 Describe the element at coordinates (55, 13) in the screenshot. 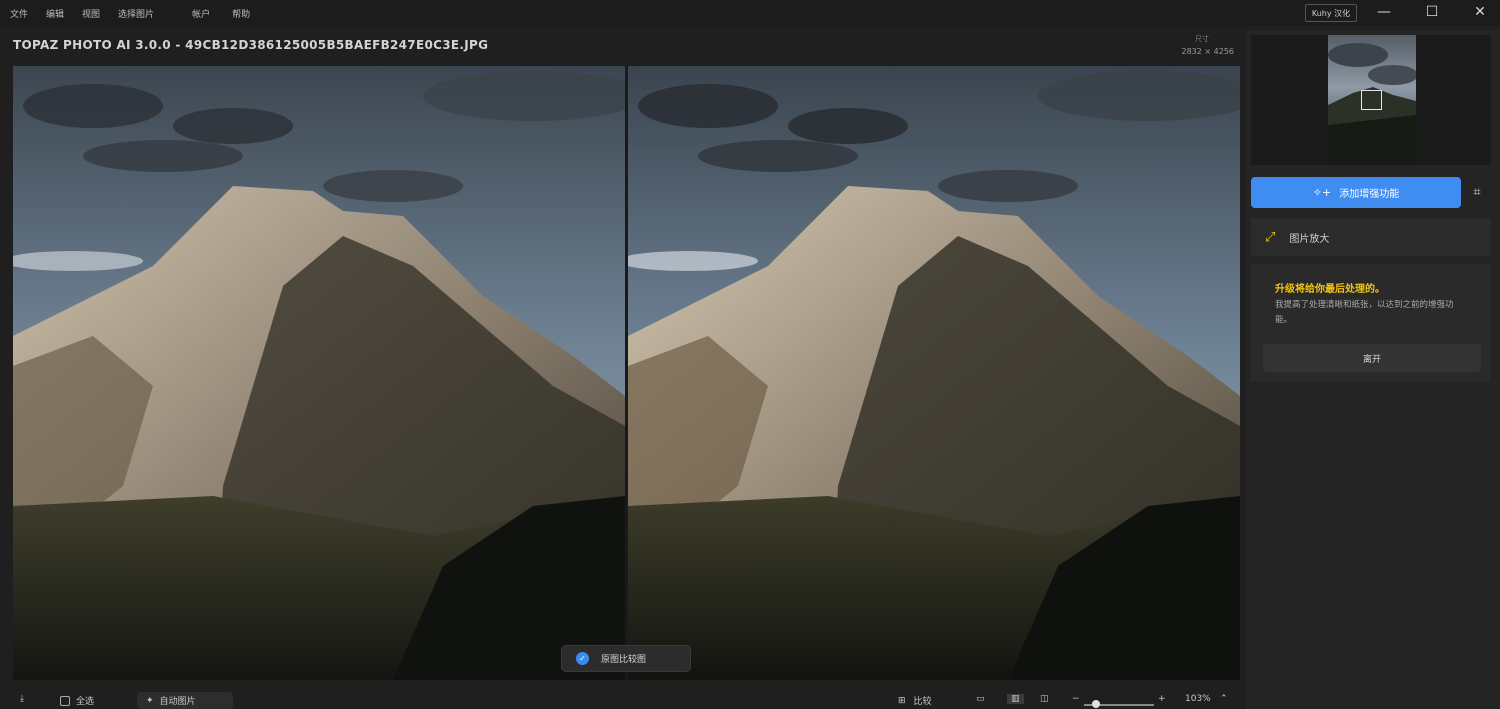

I see `menu-edit: 编辑` at that location.